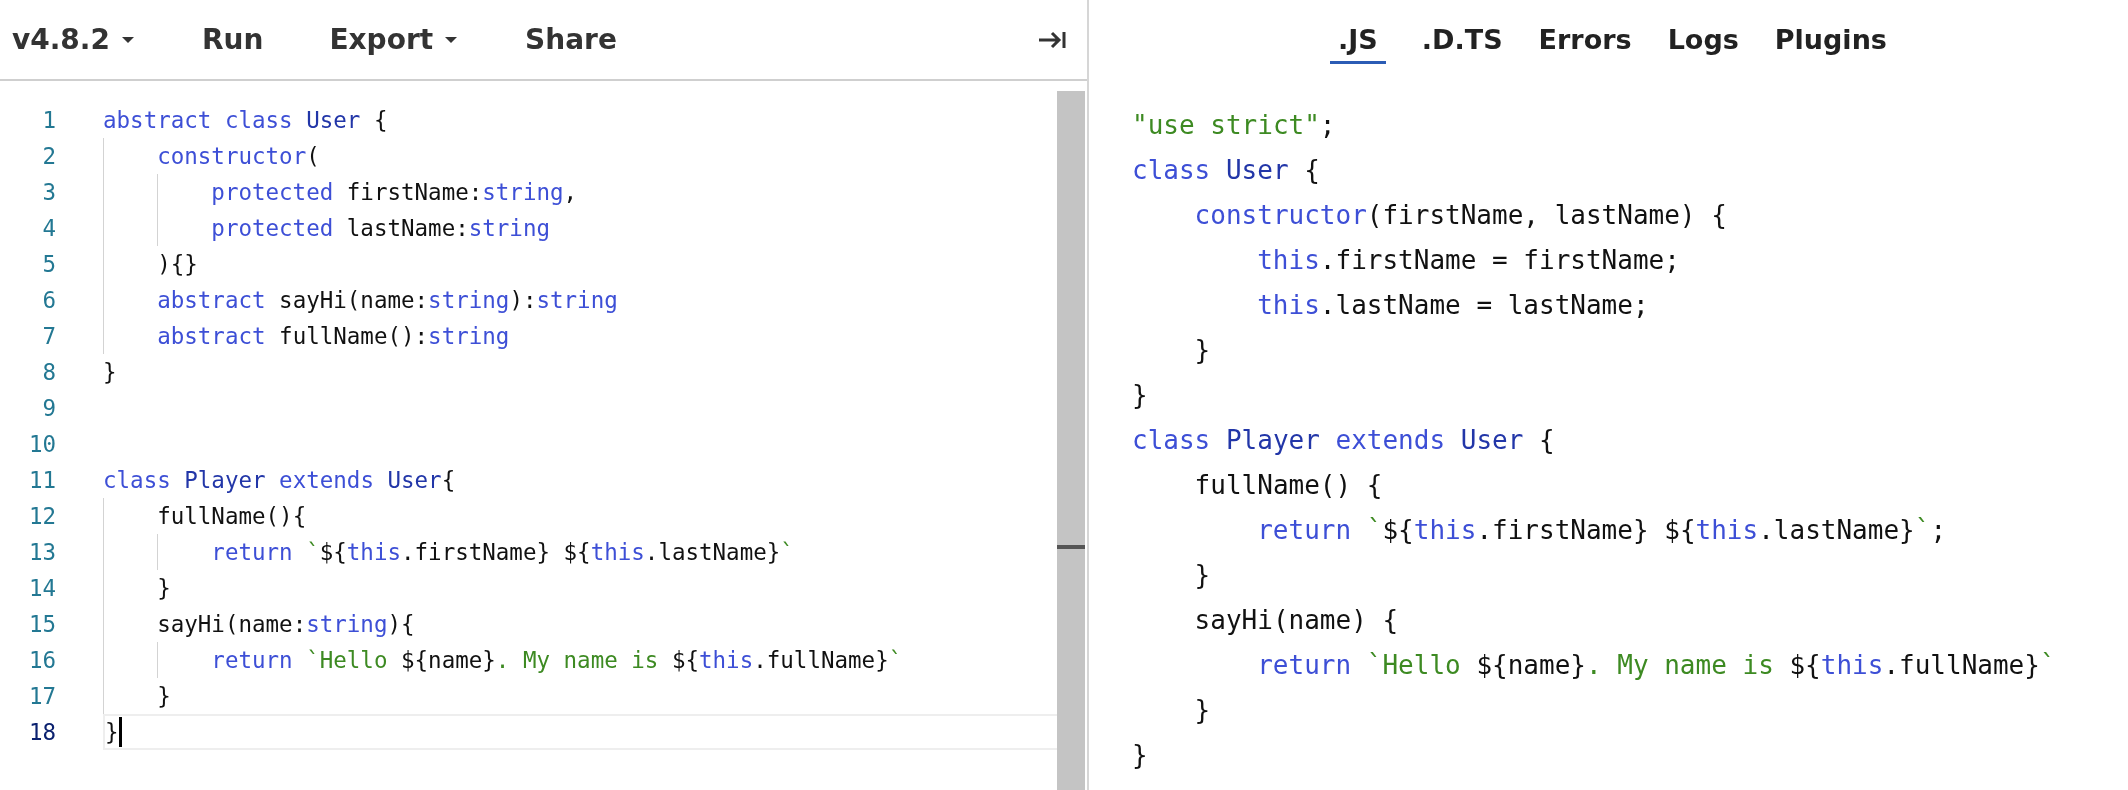 Image resolution: width=2128 pixels, height=790 pixels. What do you see at coordinates (74, 39) in the screenshot?
I see `version-dropdown: v4.8.2` at bounding box center [74, 39].